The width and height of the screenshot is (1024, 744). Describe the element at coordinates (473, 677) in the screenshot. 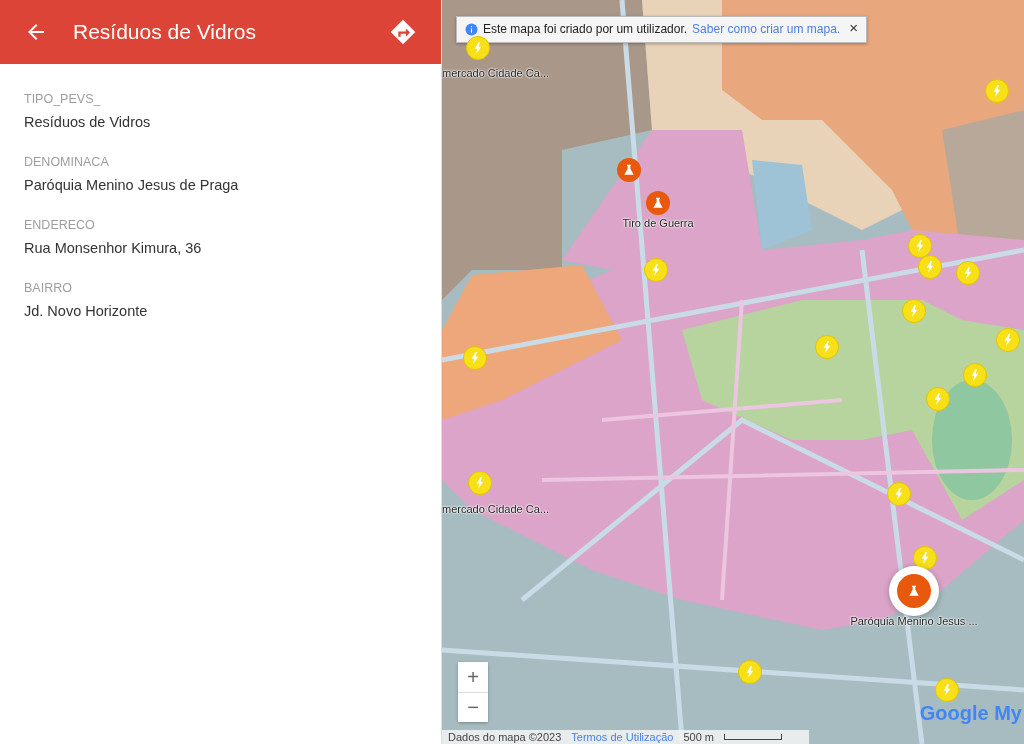

I see `zoom-in-button: +` at that location.